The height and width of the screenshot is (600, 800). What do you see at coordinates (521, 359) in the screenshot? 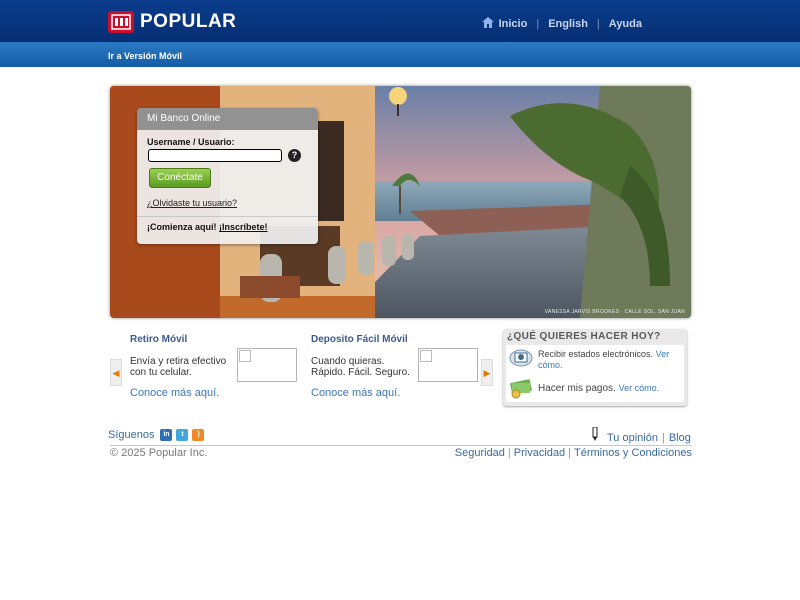
I see `statement-icon` at bounding box center [521, 359].